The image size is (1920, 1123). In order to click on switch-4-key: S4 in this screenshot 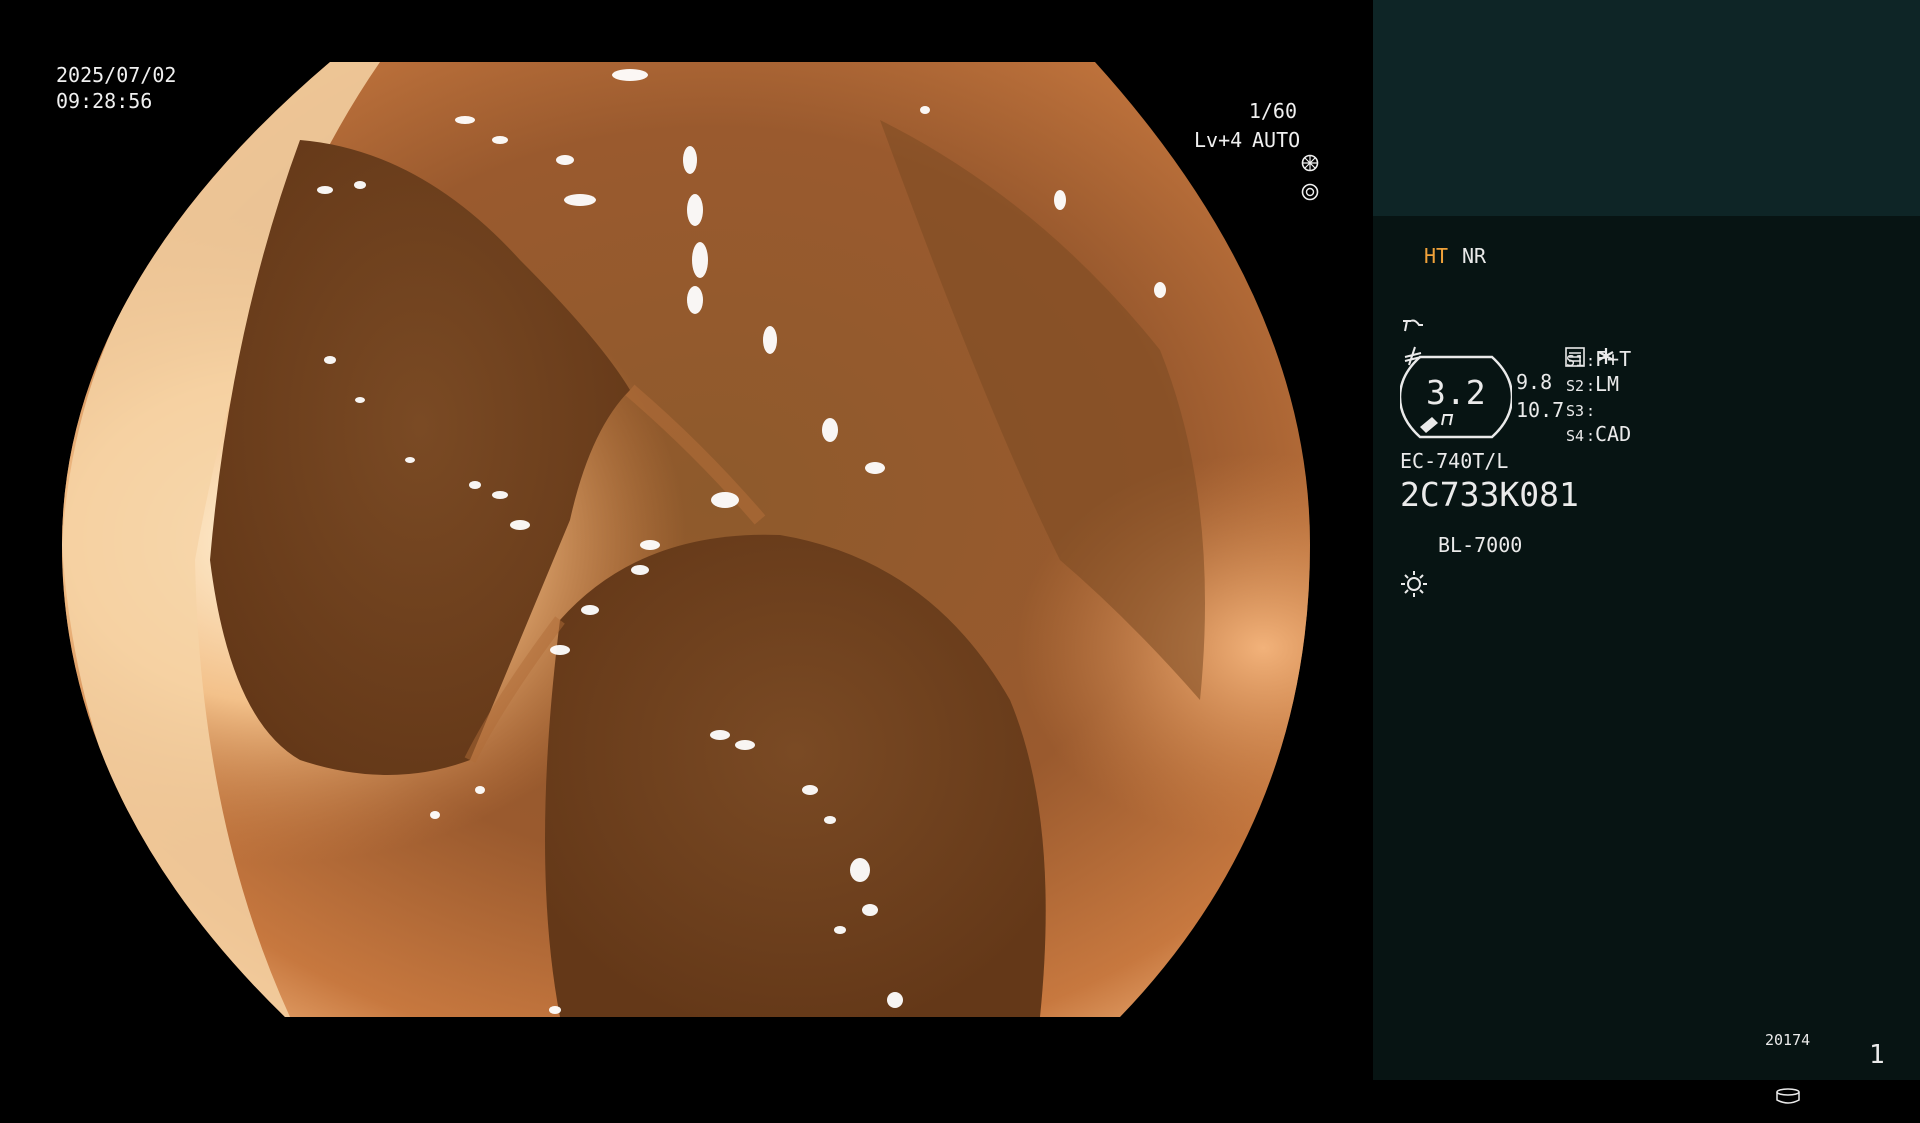, I will do `click(1575, 436)`.